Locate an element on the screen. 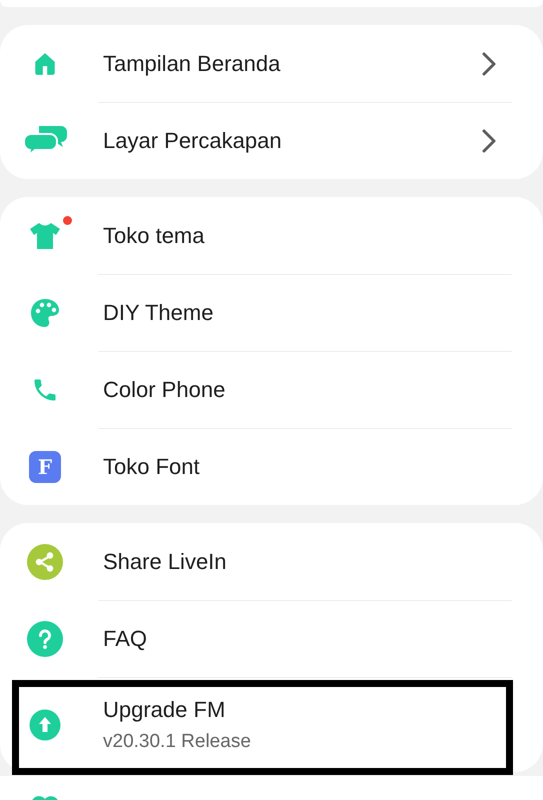  settings-item: Layar Percakapan is located at coordinates (271, 140).